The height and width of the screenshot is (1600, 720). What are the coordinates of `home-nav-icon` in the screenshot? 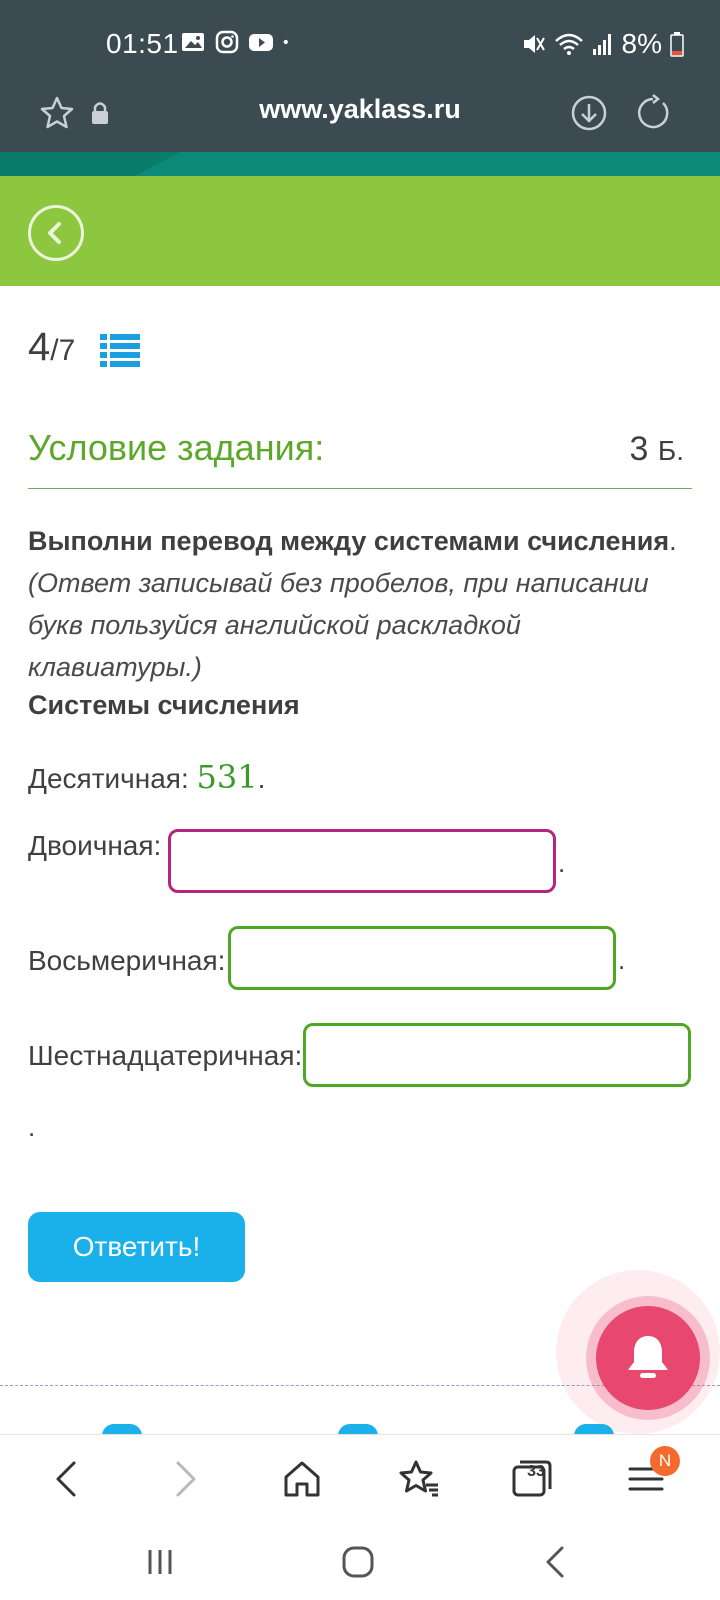 It's located at (358, 1562).